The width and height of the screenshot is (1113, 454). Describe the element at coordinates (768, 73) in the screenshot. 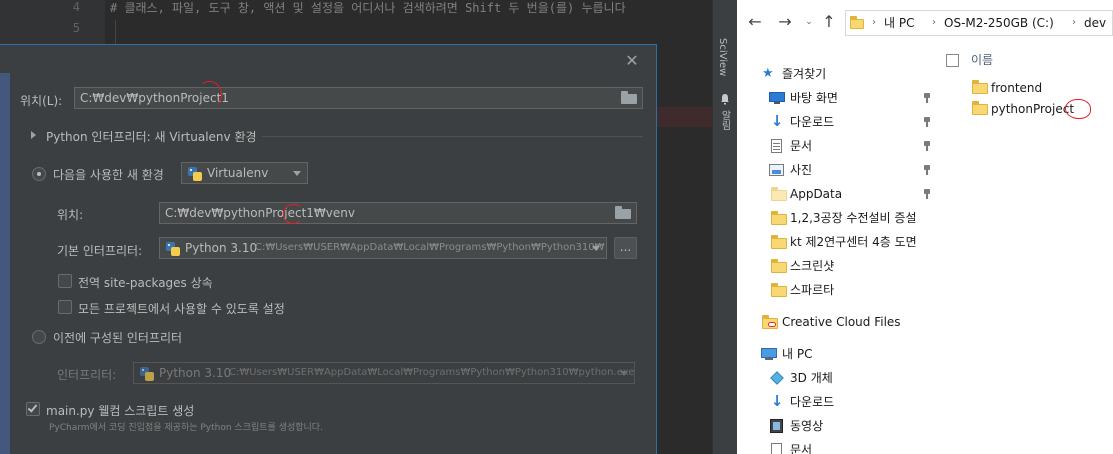

I see `star-icon: ★` at that location.